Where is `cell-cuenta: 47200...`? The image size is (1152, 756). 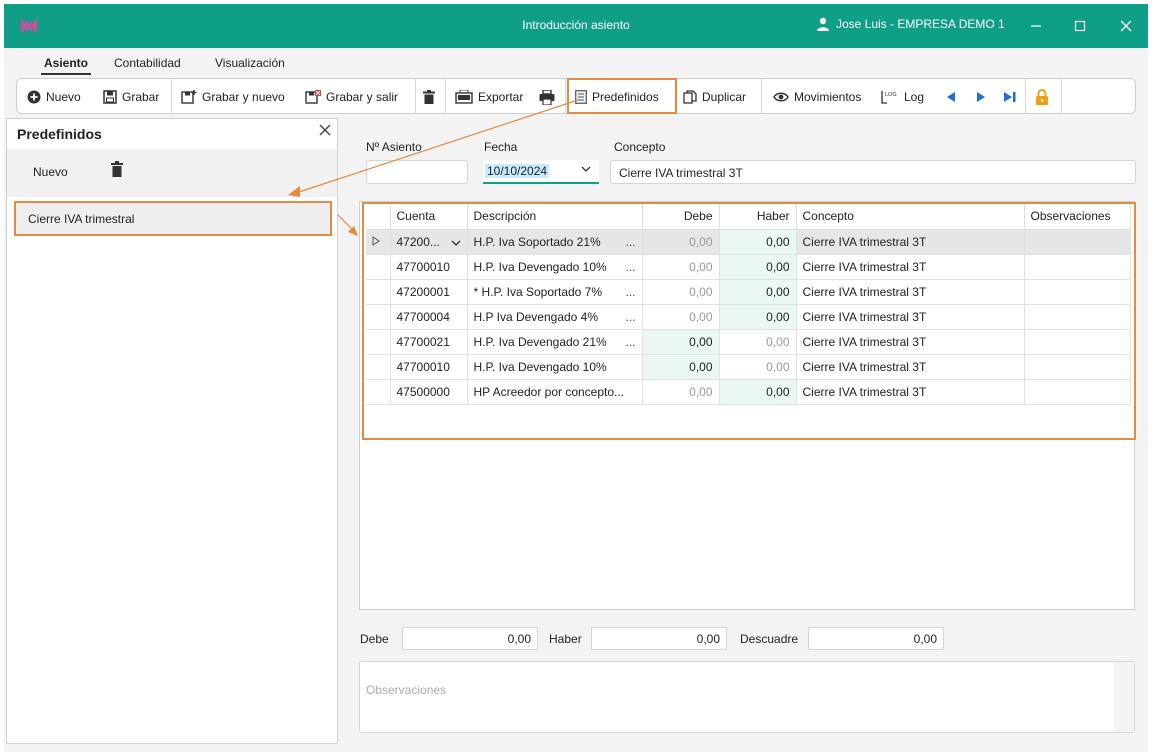
cell-cuenta: 47200... is located at coordinates (429, 242).